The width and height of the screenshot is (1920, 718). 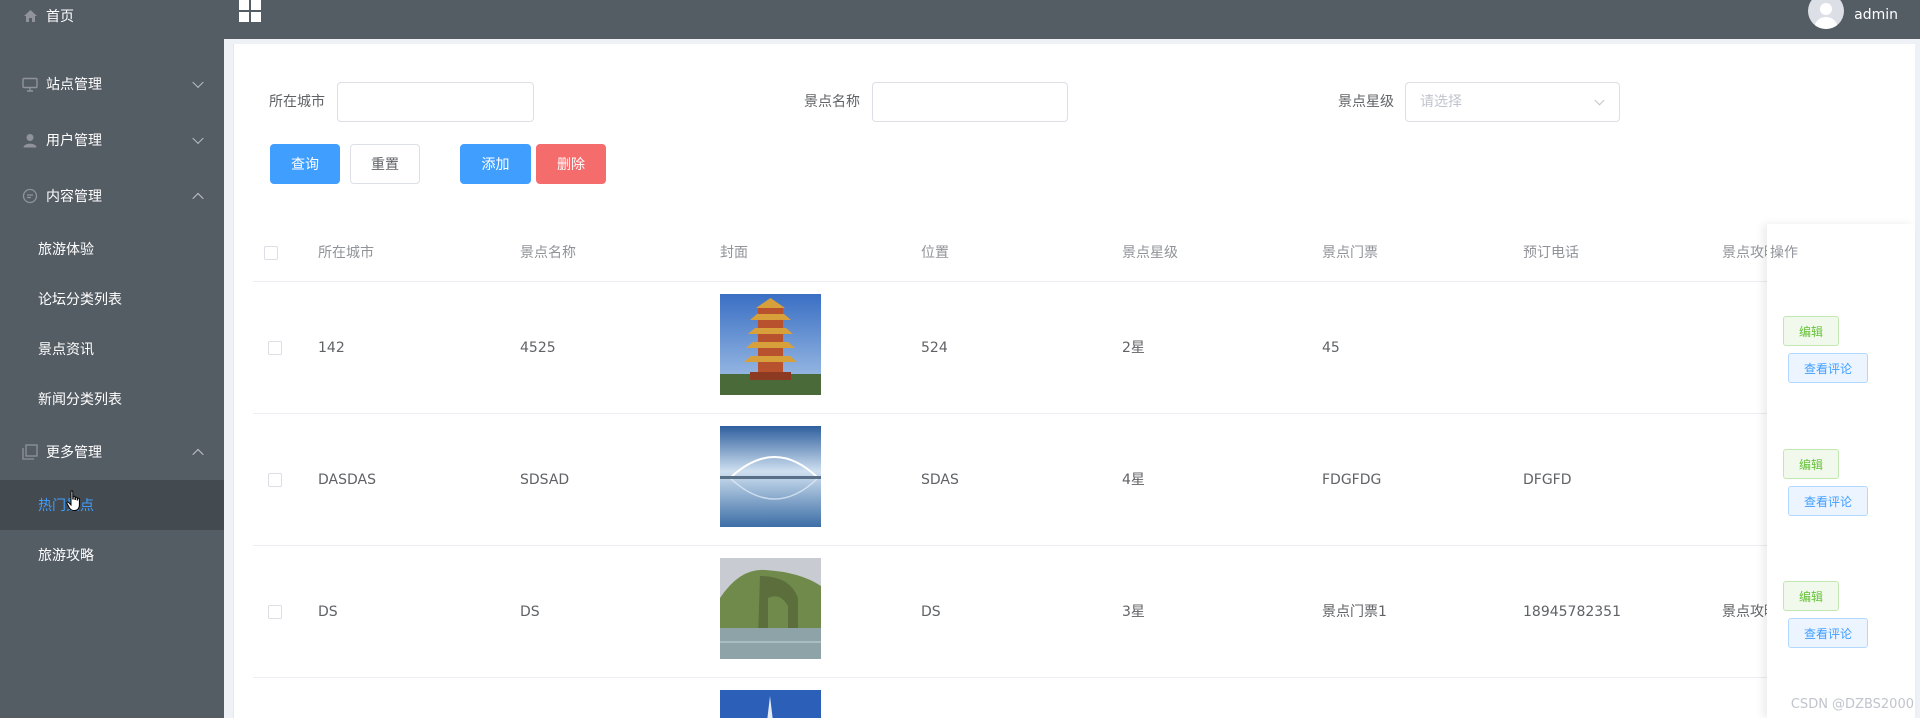 I want to click on copy-icon, so click(x=30, y=452).